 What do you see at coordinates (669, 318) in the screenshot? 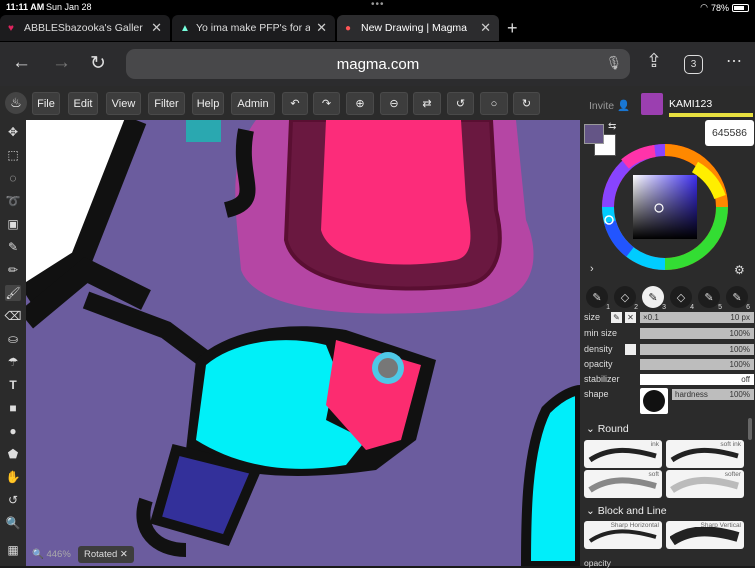
I see `size-control: size ✎ ✕ ×0.1 10 px` at bounding box center [669, 318].